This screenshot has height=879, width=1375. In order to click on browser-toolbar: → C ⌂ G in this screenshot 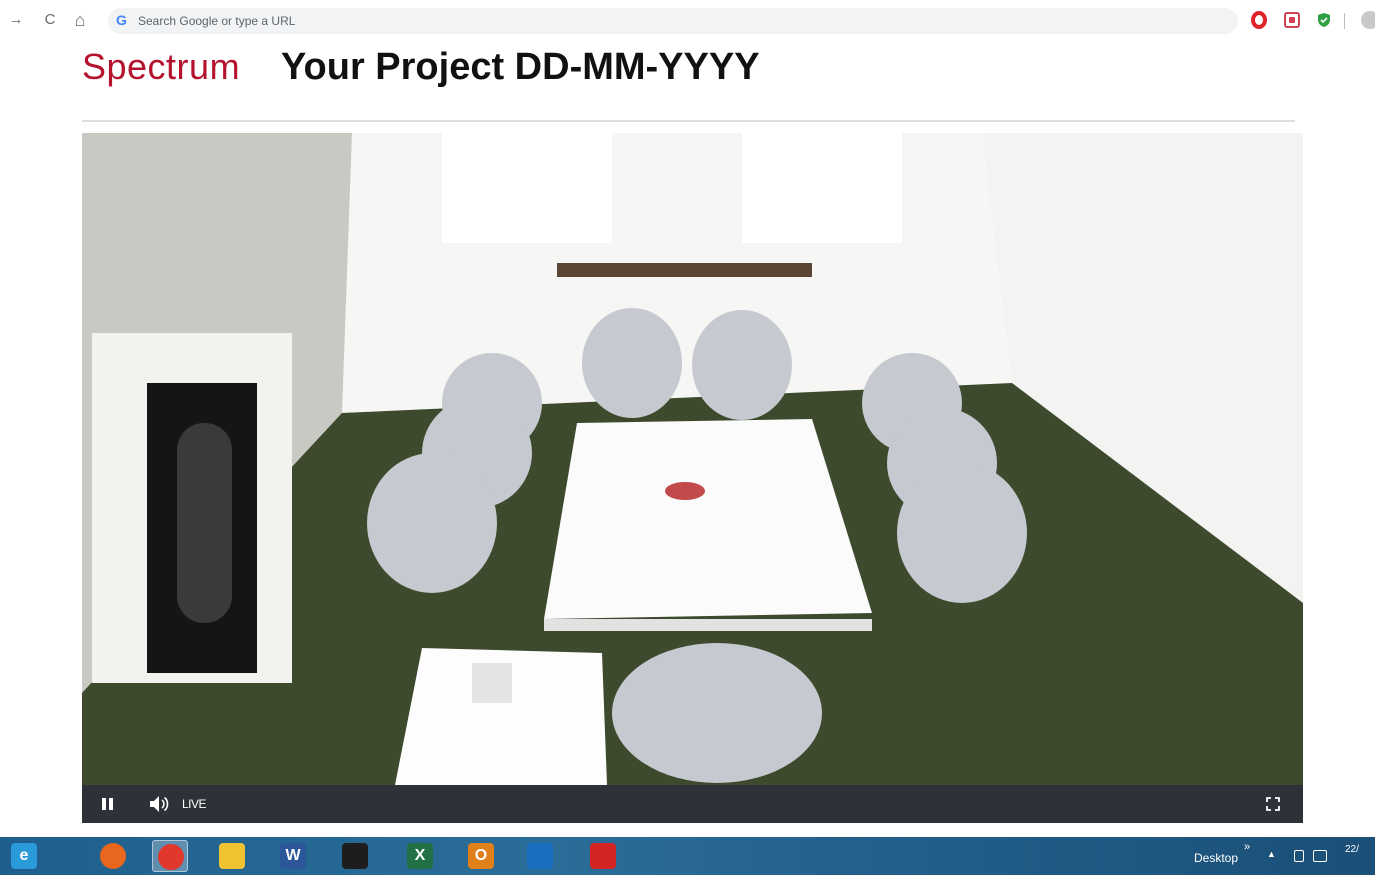, I will do `click(687, 21)`.